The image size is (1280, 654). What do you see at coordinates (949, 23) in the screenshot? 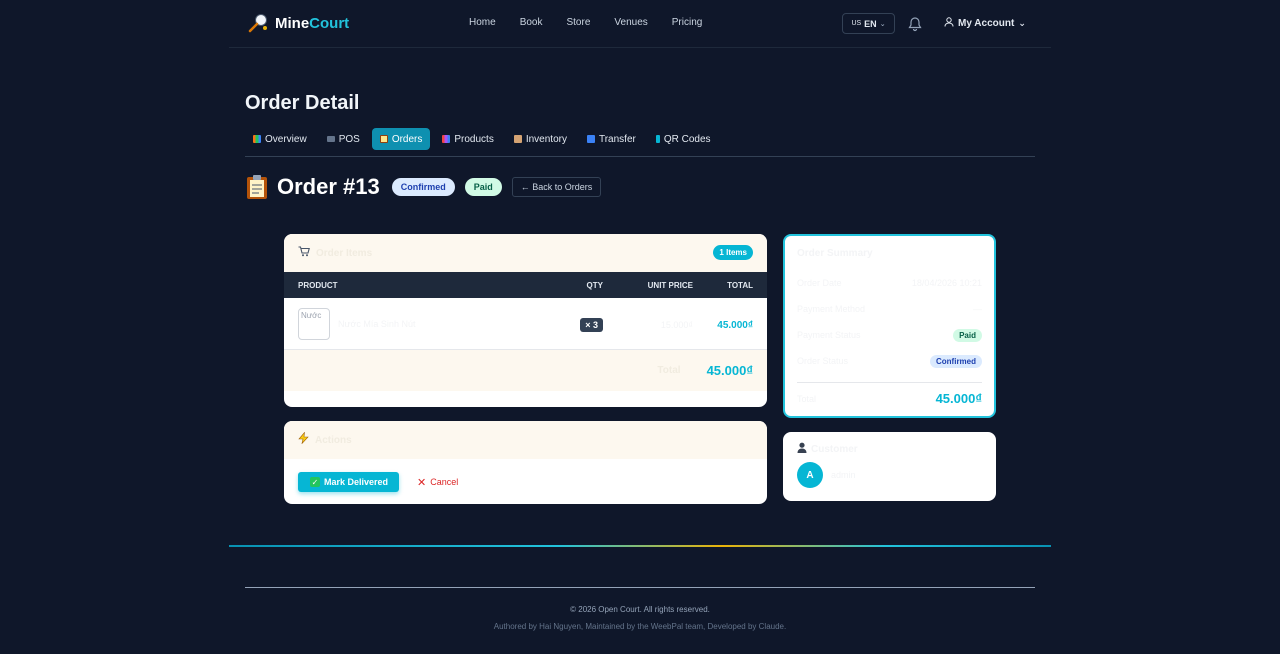
I see `user-icon` at bounding box center [949, 23].